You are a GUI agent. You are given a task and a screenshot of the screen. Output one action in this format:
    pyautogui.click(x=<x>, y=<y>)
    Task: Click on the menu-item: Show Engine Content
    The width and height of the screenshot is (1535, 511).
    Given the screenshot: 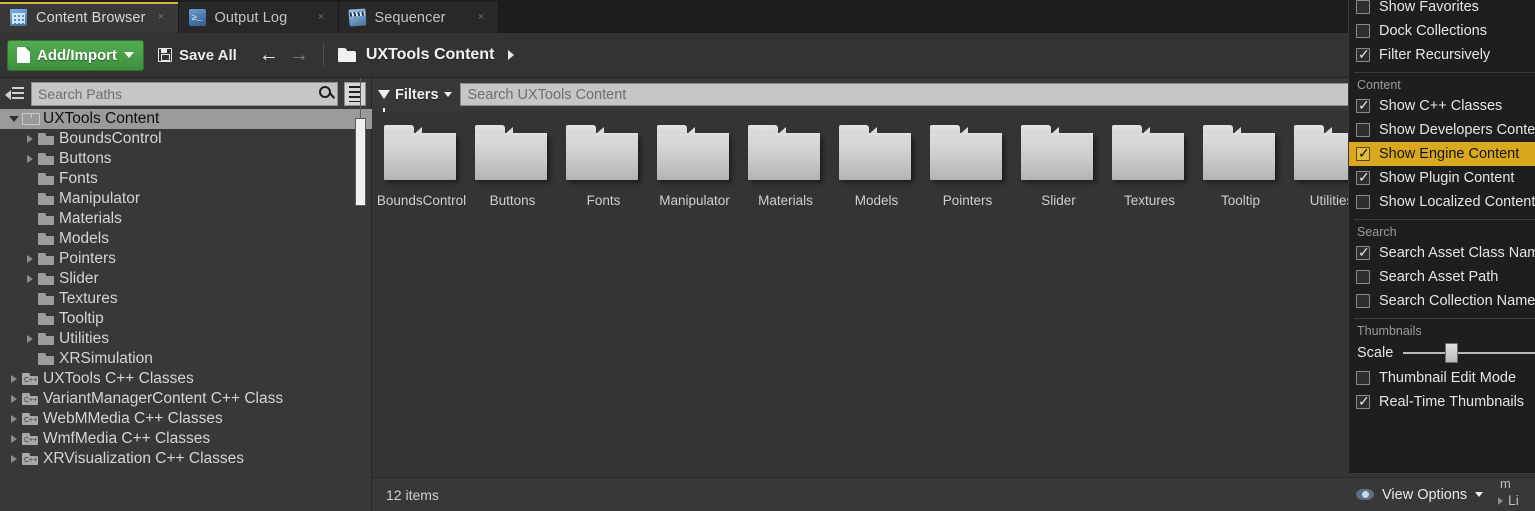 What is the action you would take?
    pyautogui.click(x=1442, y=154)
    